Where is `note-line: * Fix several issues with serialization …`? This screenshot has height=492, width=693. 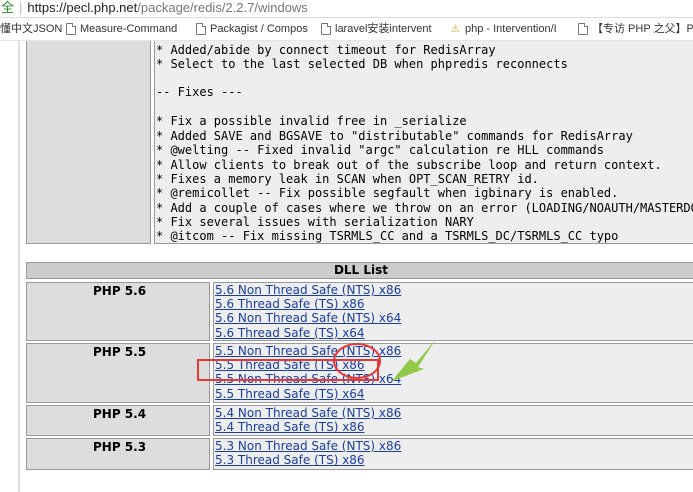
note-line: * Fix several issues with serialization … is located at coordinates (315, 222).